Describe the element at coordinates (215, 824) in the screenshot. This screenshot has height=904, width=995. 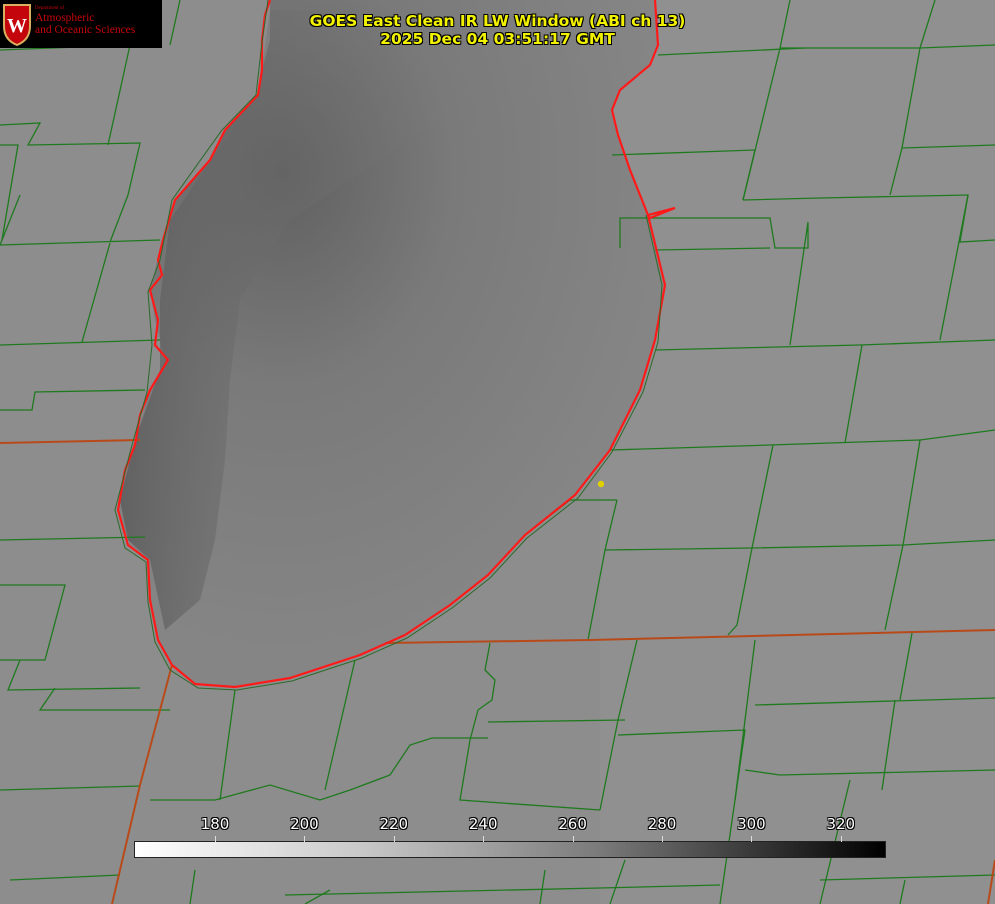
I see `colorbar-tick-label: 180` at that location.